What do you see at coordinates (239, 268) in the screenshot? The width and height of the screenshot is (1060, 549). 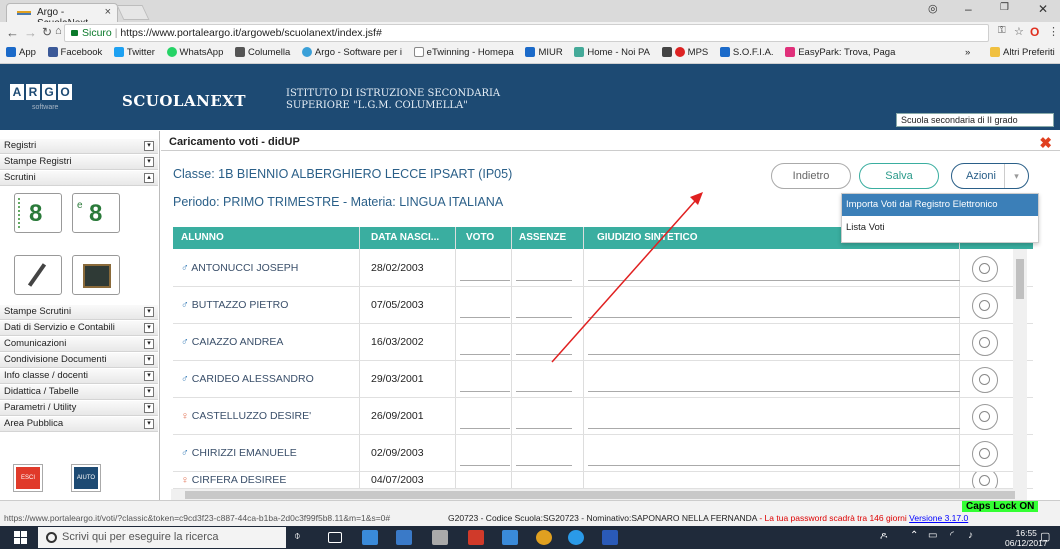 I see `student-name: ♂ ANTONUCCI JOSEPH` at bounding box center [239, 268].